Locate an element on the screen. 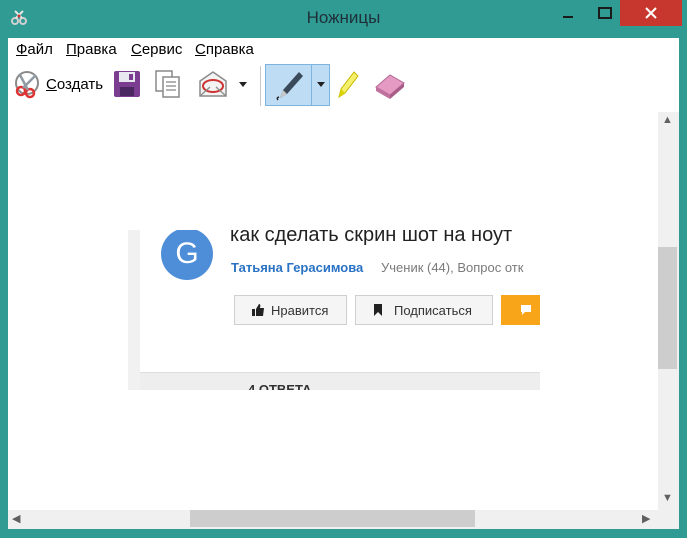  pen-split-divider is located at coordinates (311, 85).